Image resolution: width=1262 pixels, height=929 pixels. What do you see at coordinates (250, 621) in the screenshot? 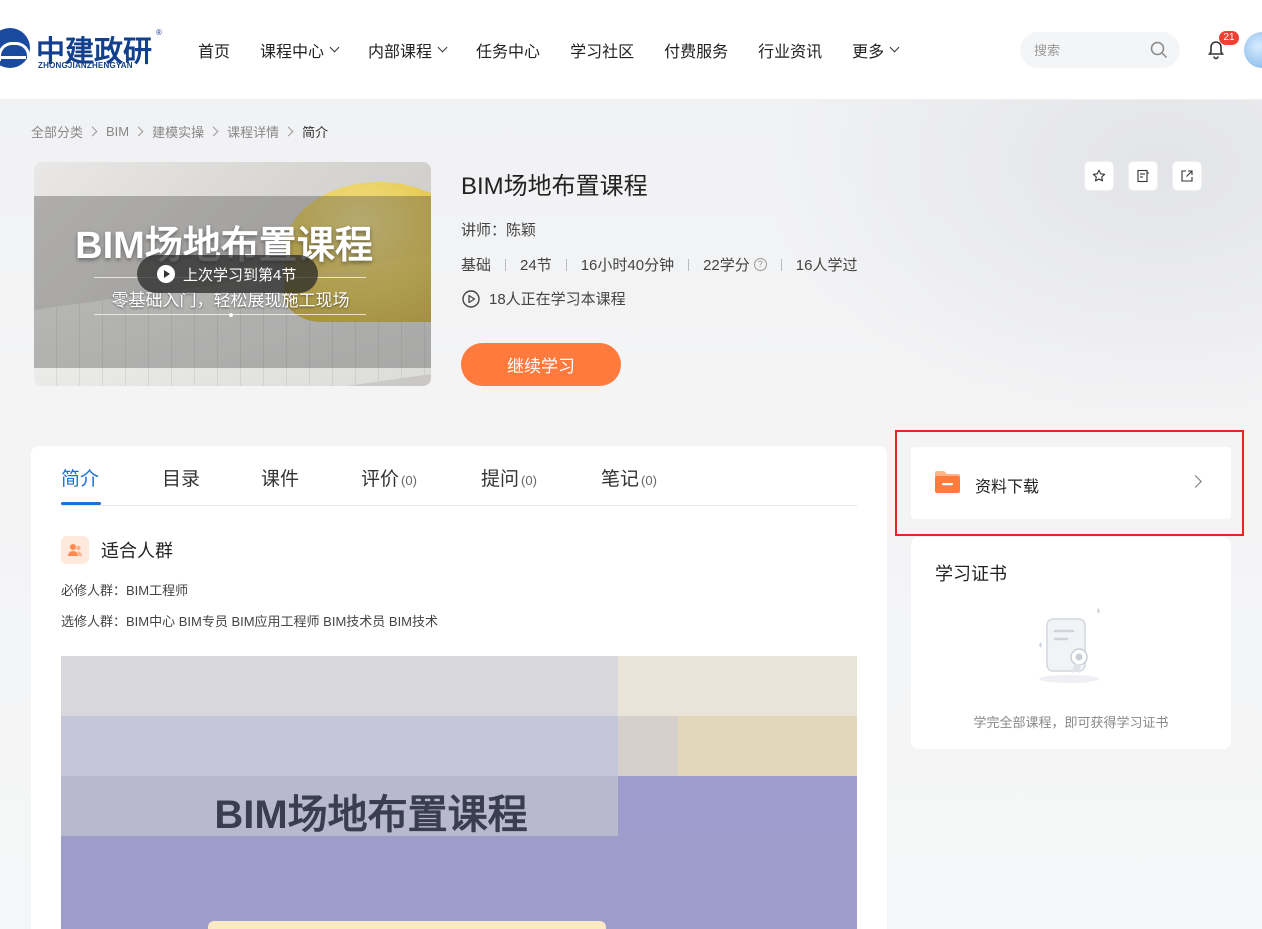
I see `elective-audience: 选修人群：BIM中心 BIM专员 BIM应用工程师 BIM技术员 BIM技术` at bounding box center [250, 621].